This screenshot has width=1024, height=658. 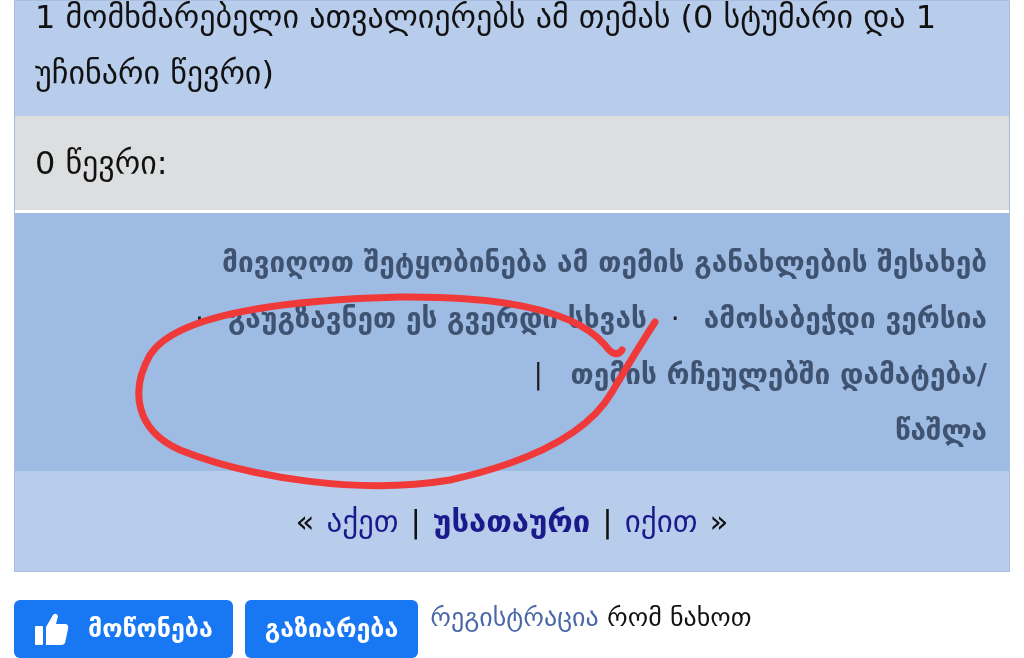 I want to click on members-label: 0 წევრი:, so click(x=101, y=163).